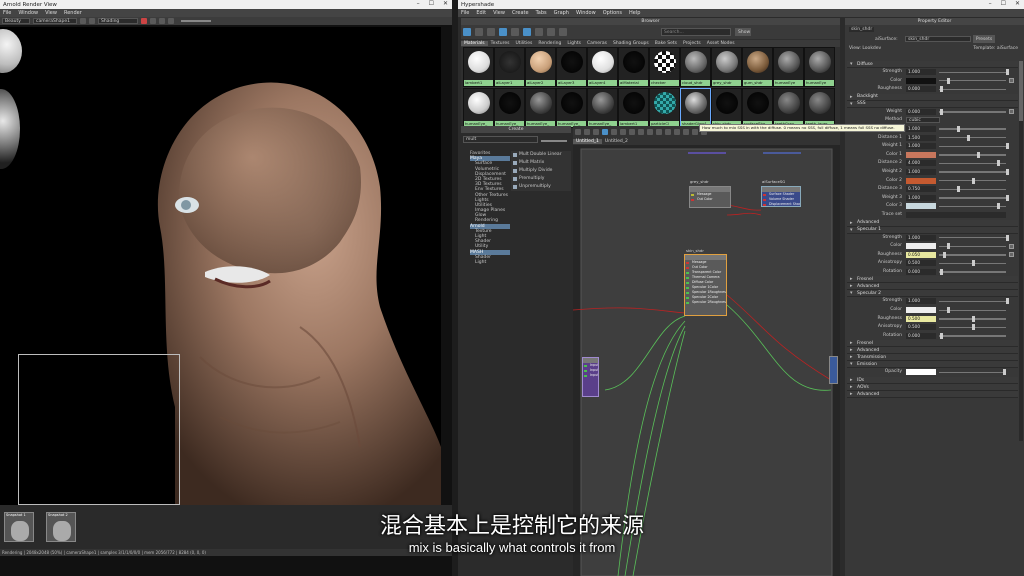 This screenshot has height=576, width=1024. Describe the element at coordinates (932, 223) in the screenshot. I see `section-advanced: Advanced` at that location.